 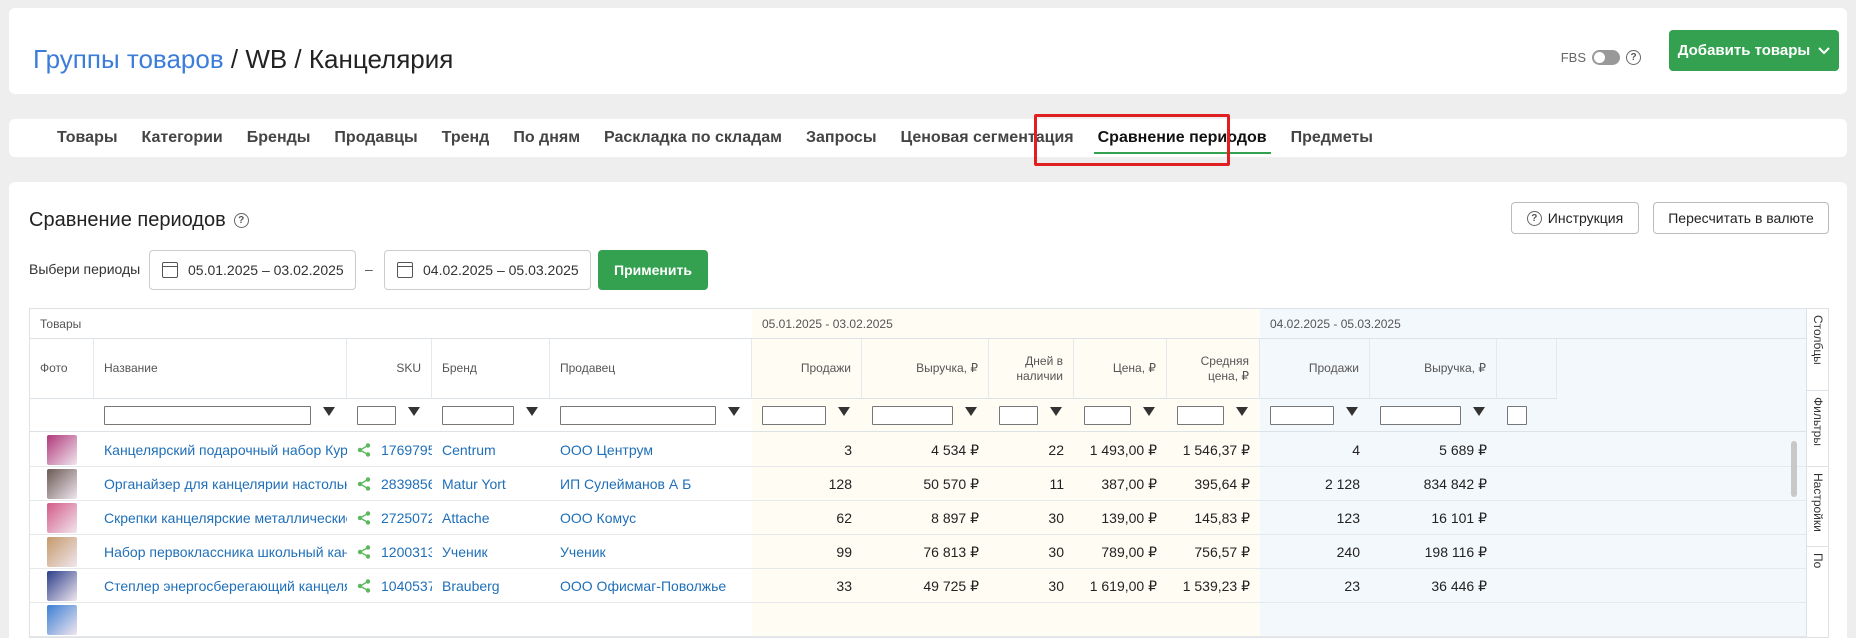 What do you see at coordinates (491, 586) in the screenshot?
I see `brand-cell: Brauberg` at bounding box center [491, 586].